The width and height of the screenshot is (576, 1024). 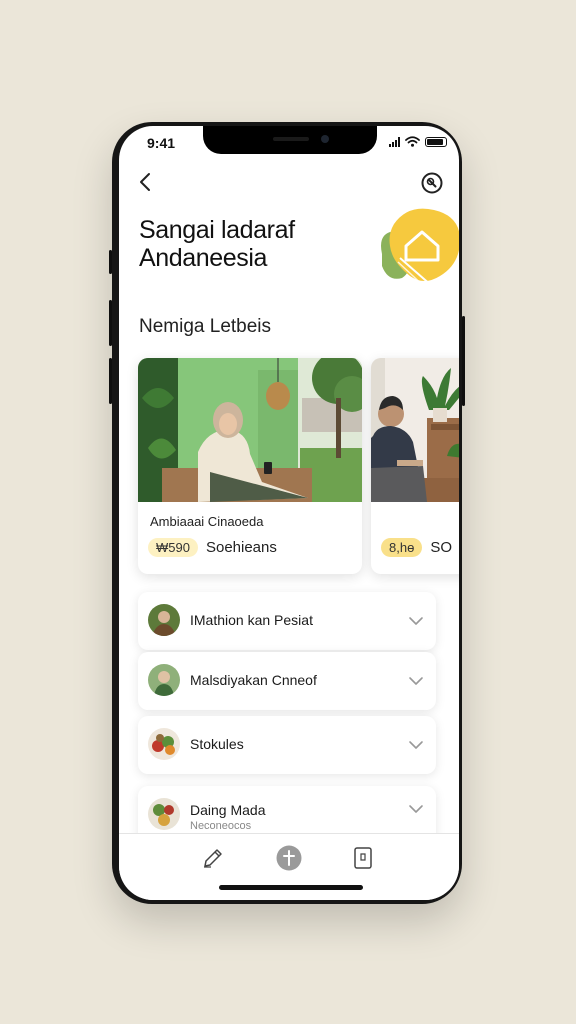 What do you see at coordinates (207, 521) in the screenshot?
I see `card-caption: Ambiaaai Cinaoeda` at bounding box center [207, 521].